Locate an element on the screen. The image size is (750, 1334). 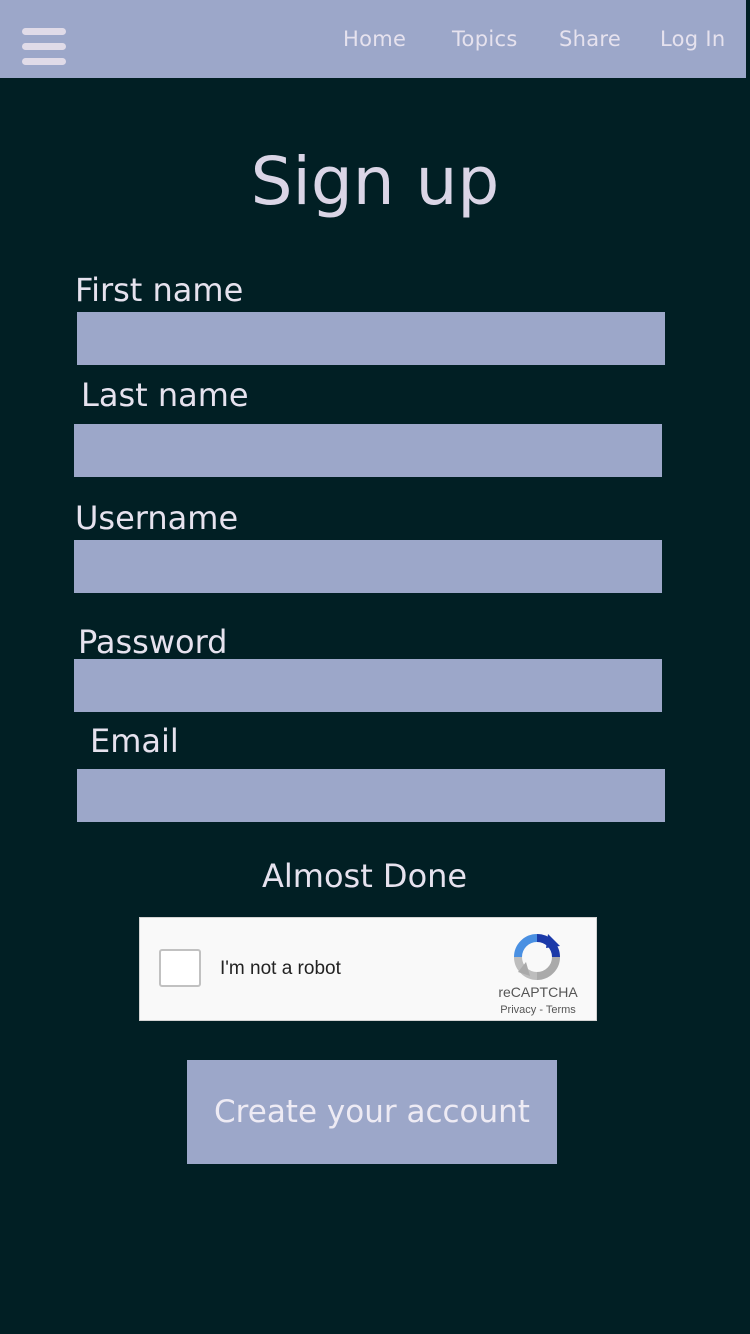
page-title: Sign up is located at coordinates (375, 181).